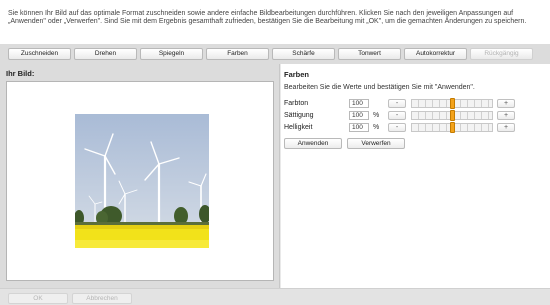 The height and width of the screenshot is (305, 550). Describe the element at coordinates (237, 54) in the screenshot. I see `colors-button: Farben` at that location.